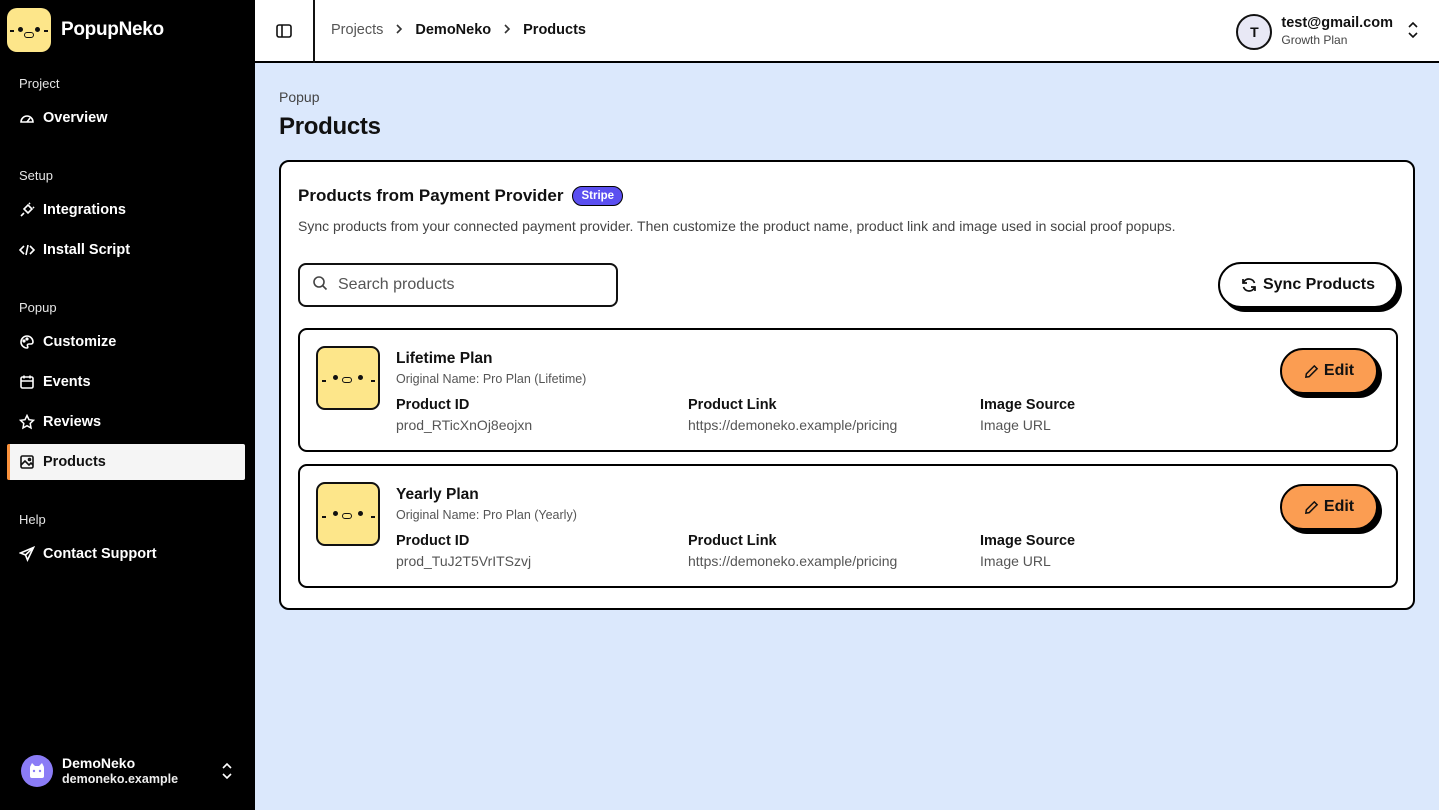  What do you see at coordinates (126, 118) in the screenshot?
I see `sidebar-item-overview: Overview` at bounding box center [126, 118].